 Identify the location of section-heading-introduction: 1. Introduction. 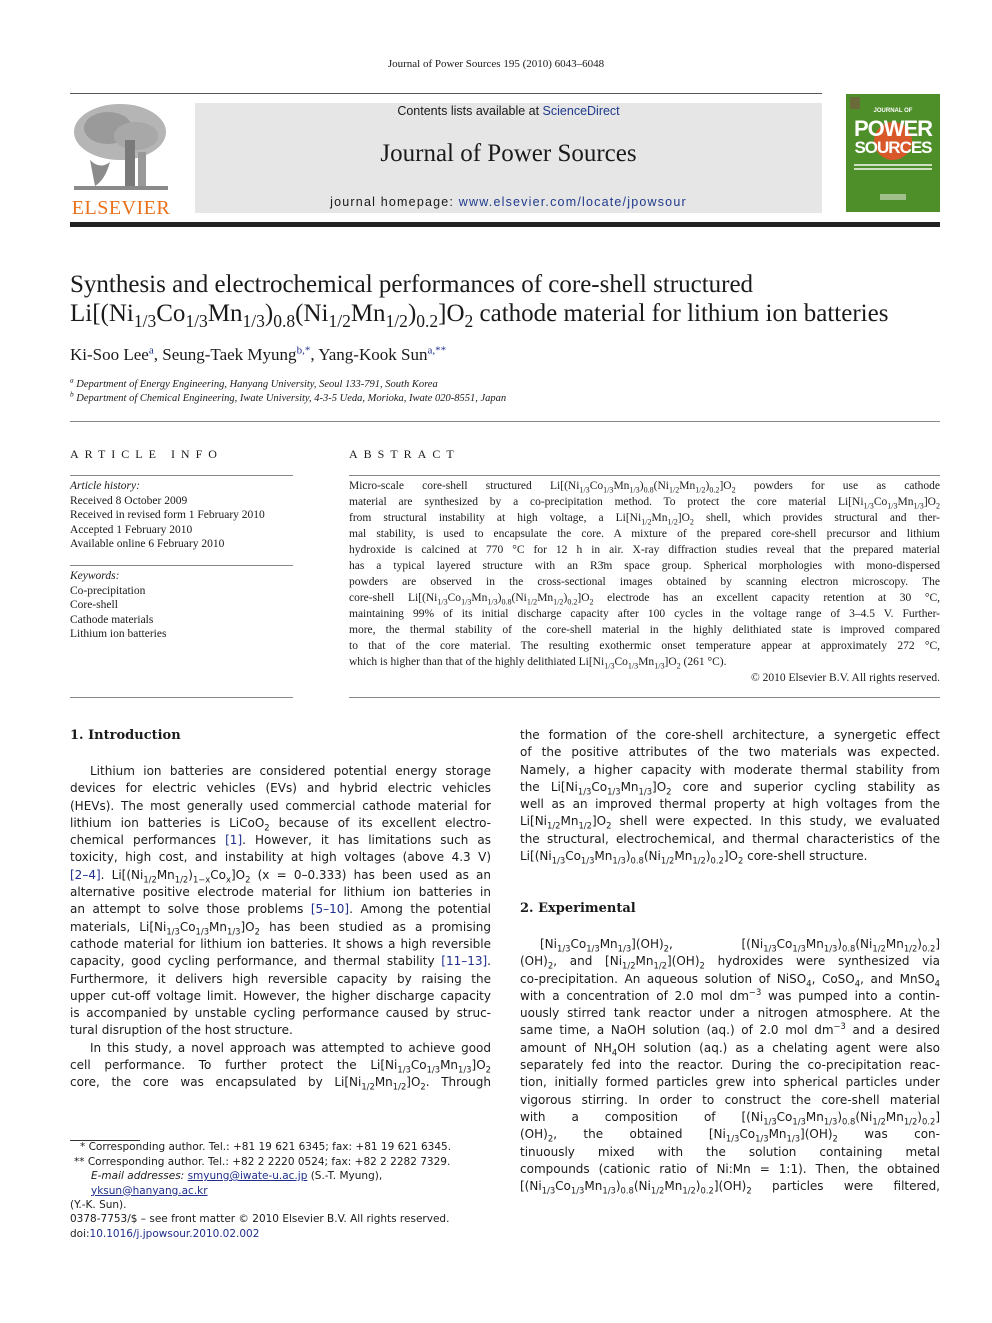
(125, 735).